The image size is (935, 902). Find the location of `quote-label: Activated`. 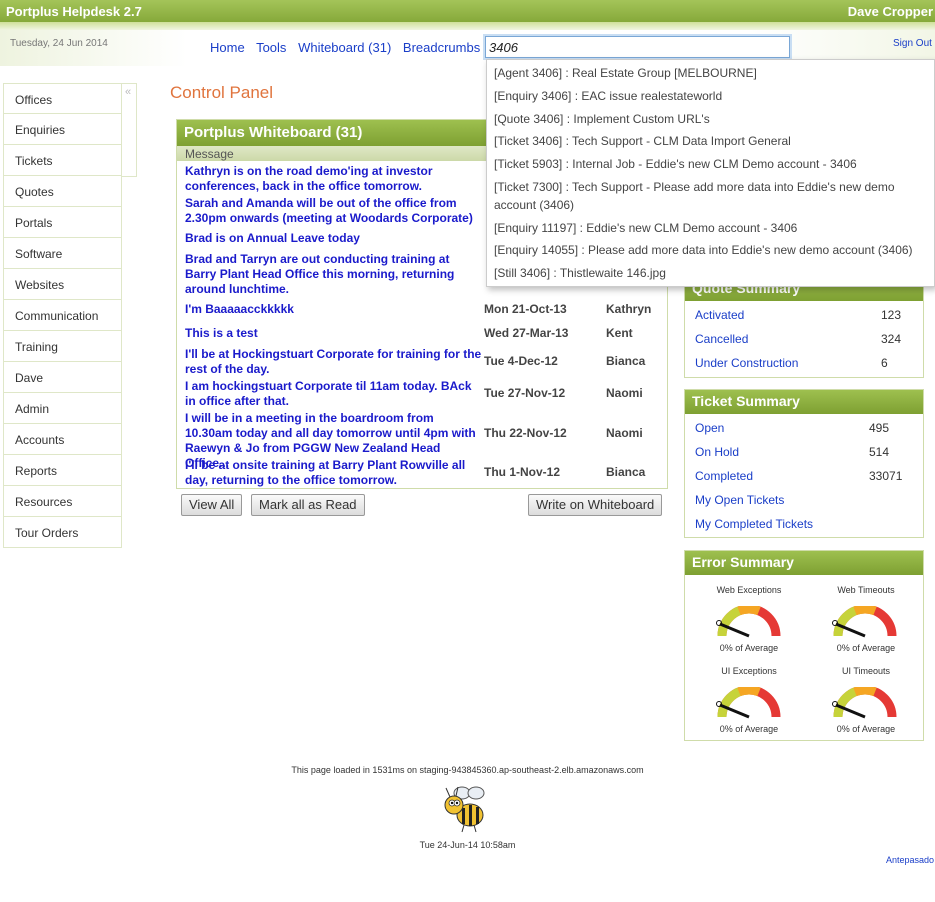

quote-label: Activated is located at coordinates (719, 315).